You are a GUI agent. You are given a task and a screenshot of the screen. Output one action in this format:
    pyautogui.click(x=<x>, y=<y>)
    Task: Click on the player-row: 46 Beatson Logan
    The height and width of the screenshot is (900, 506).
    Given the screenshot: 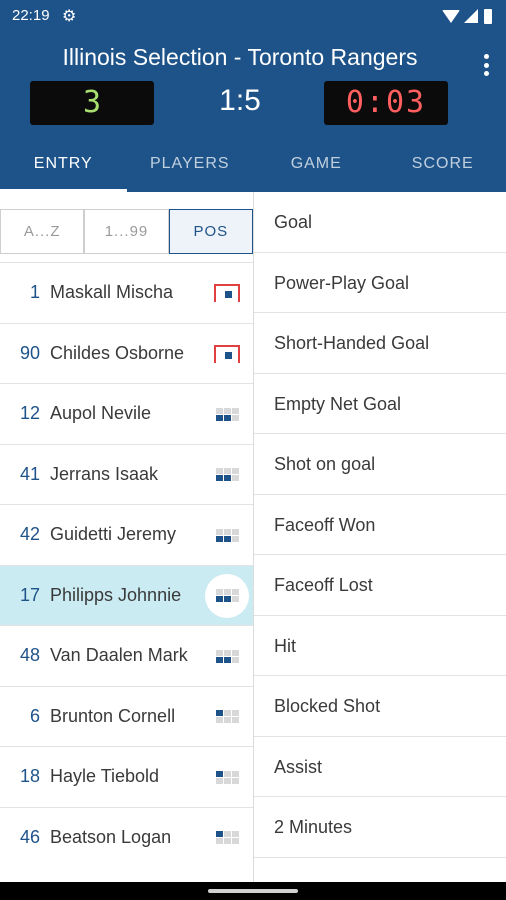 What is the action you would take?
    pyautogui.click(x=126, y=837)
    